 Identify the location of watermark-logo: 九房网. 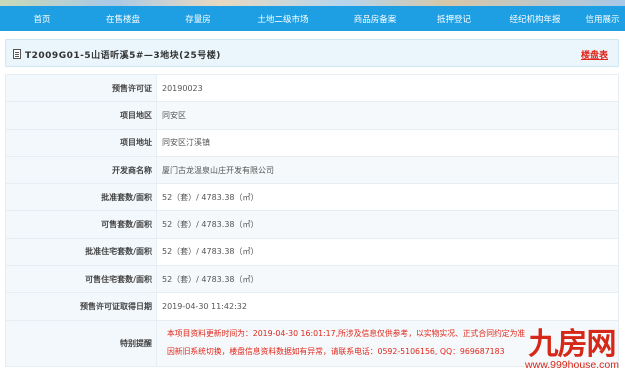
(572, 344).